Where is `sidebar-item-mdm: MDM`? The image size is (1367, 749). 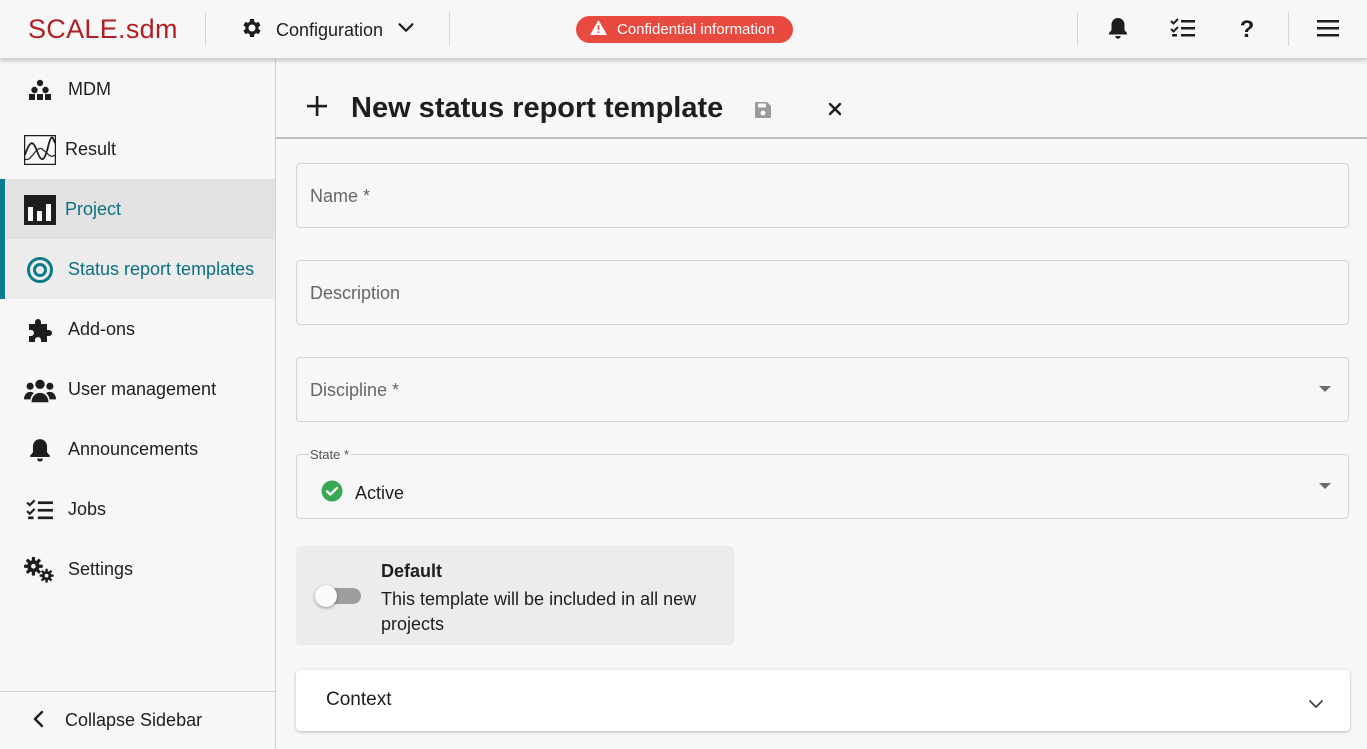 sidebar-item-mdm: MDM is located at coordinates (137, 89).